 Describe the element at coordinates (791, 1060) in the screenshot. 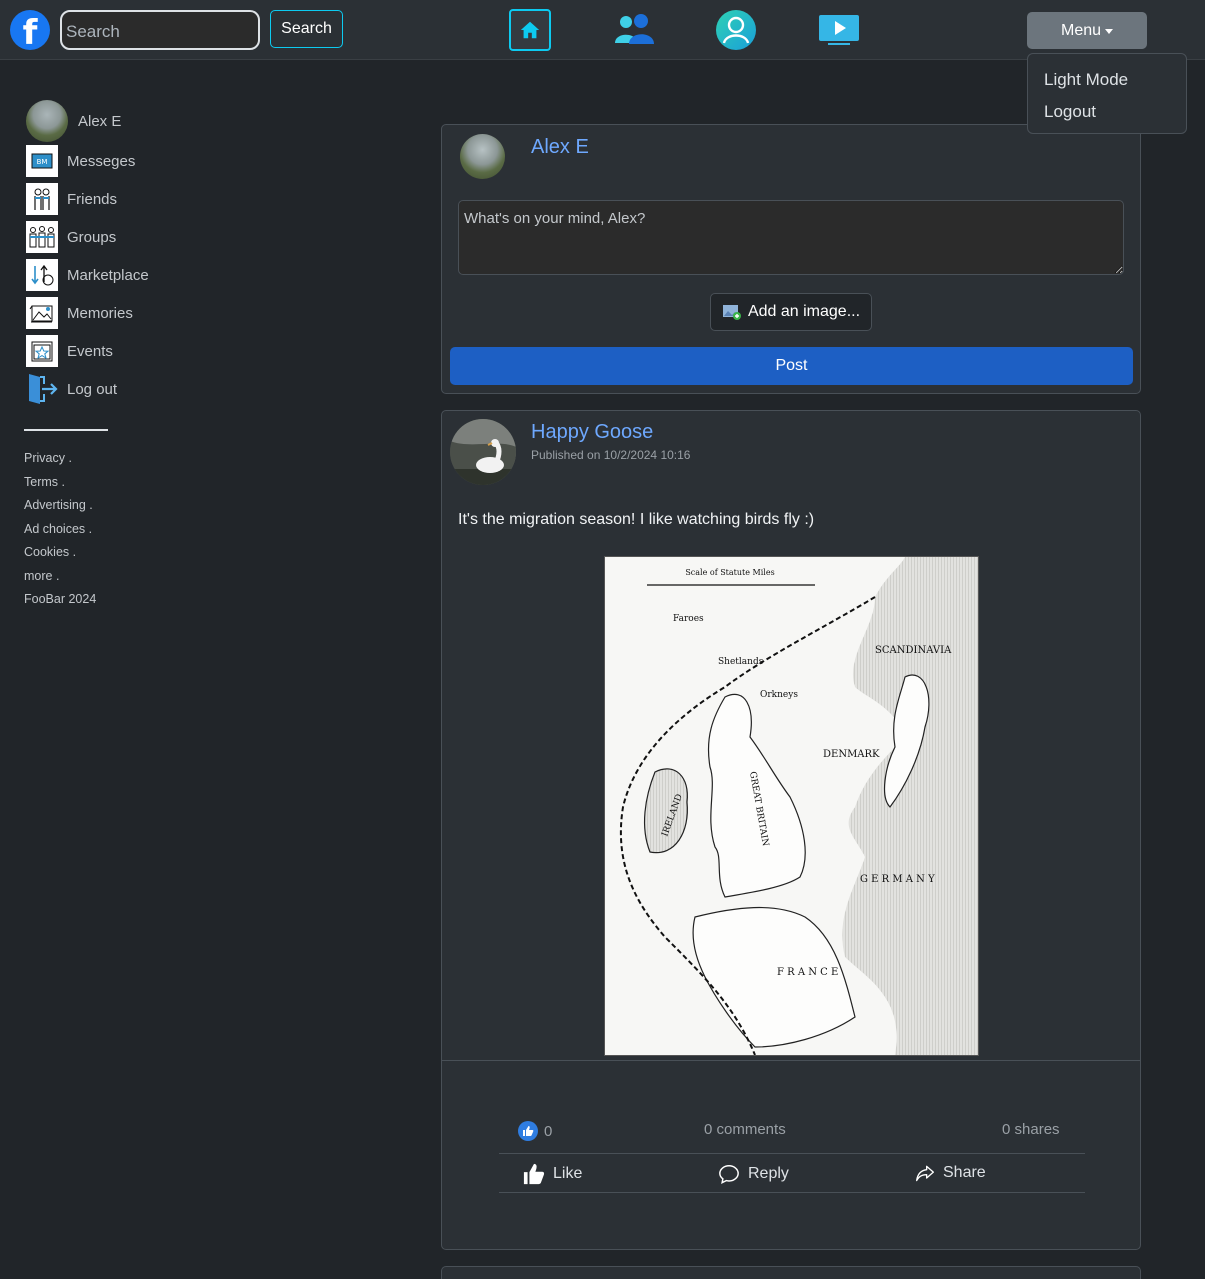

I see `post-separator` at that location.